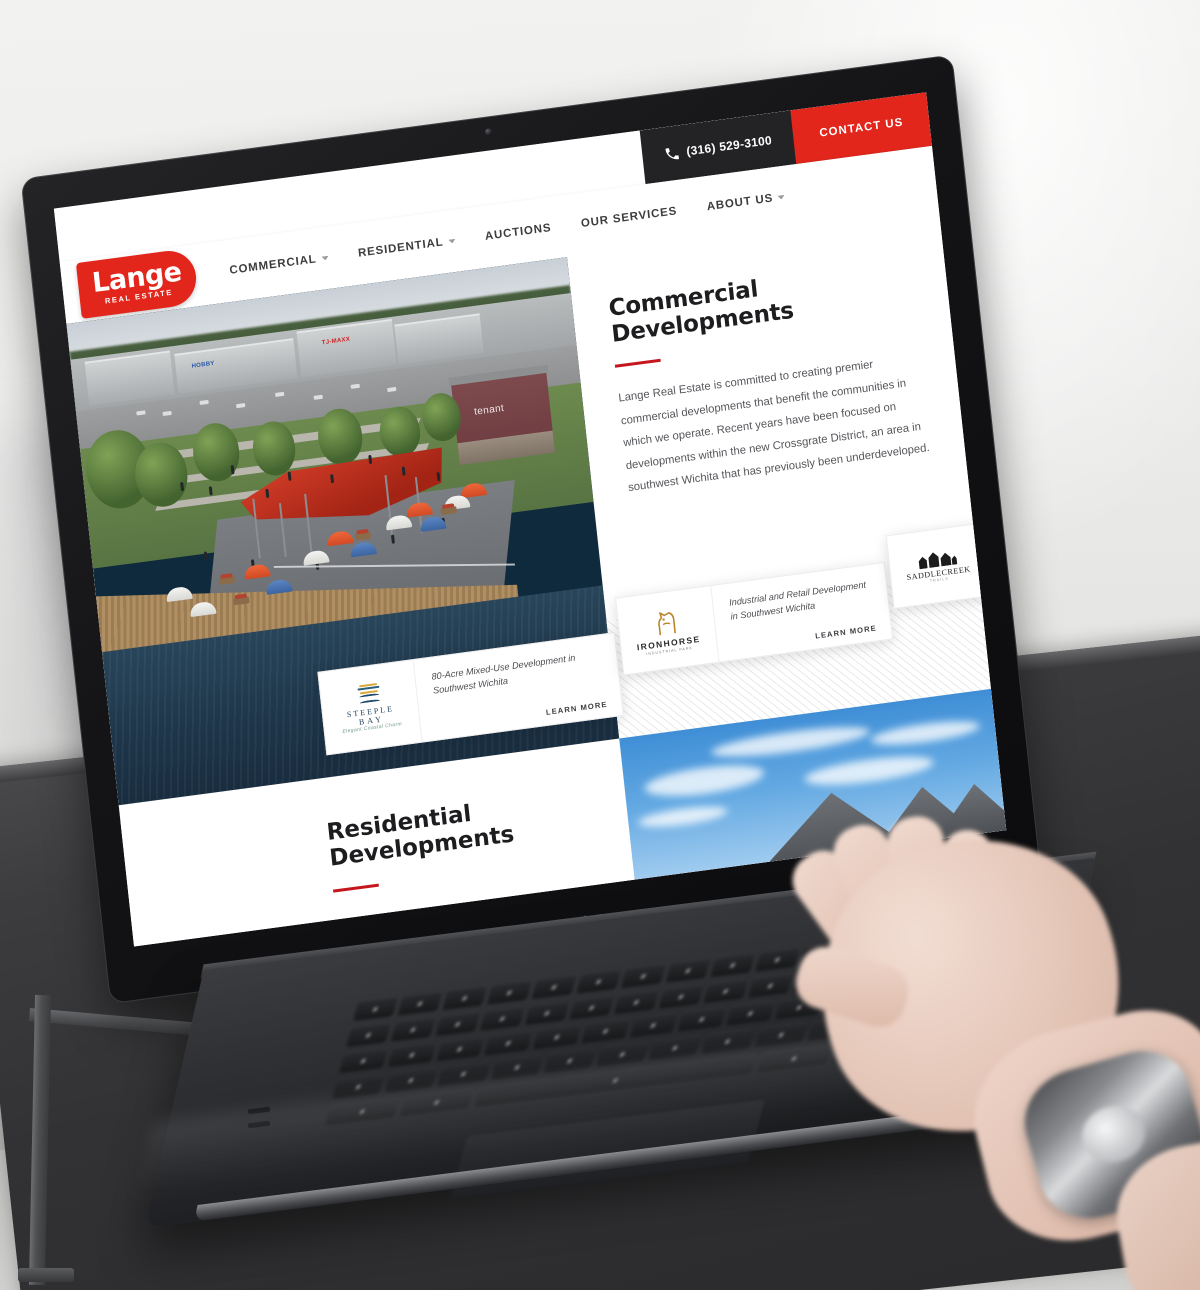  I want to click on commercial-title-rule, so click(637, 363).